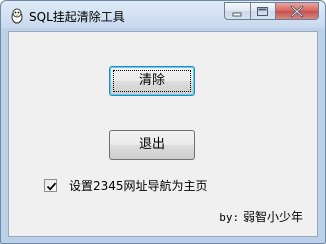 This screenshot has width=326, height=244. I want to click on credit-prefix: by:, so click(229, 217).